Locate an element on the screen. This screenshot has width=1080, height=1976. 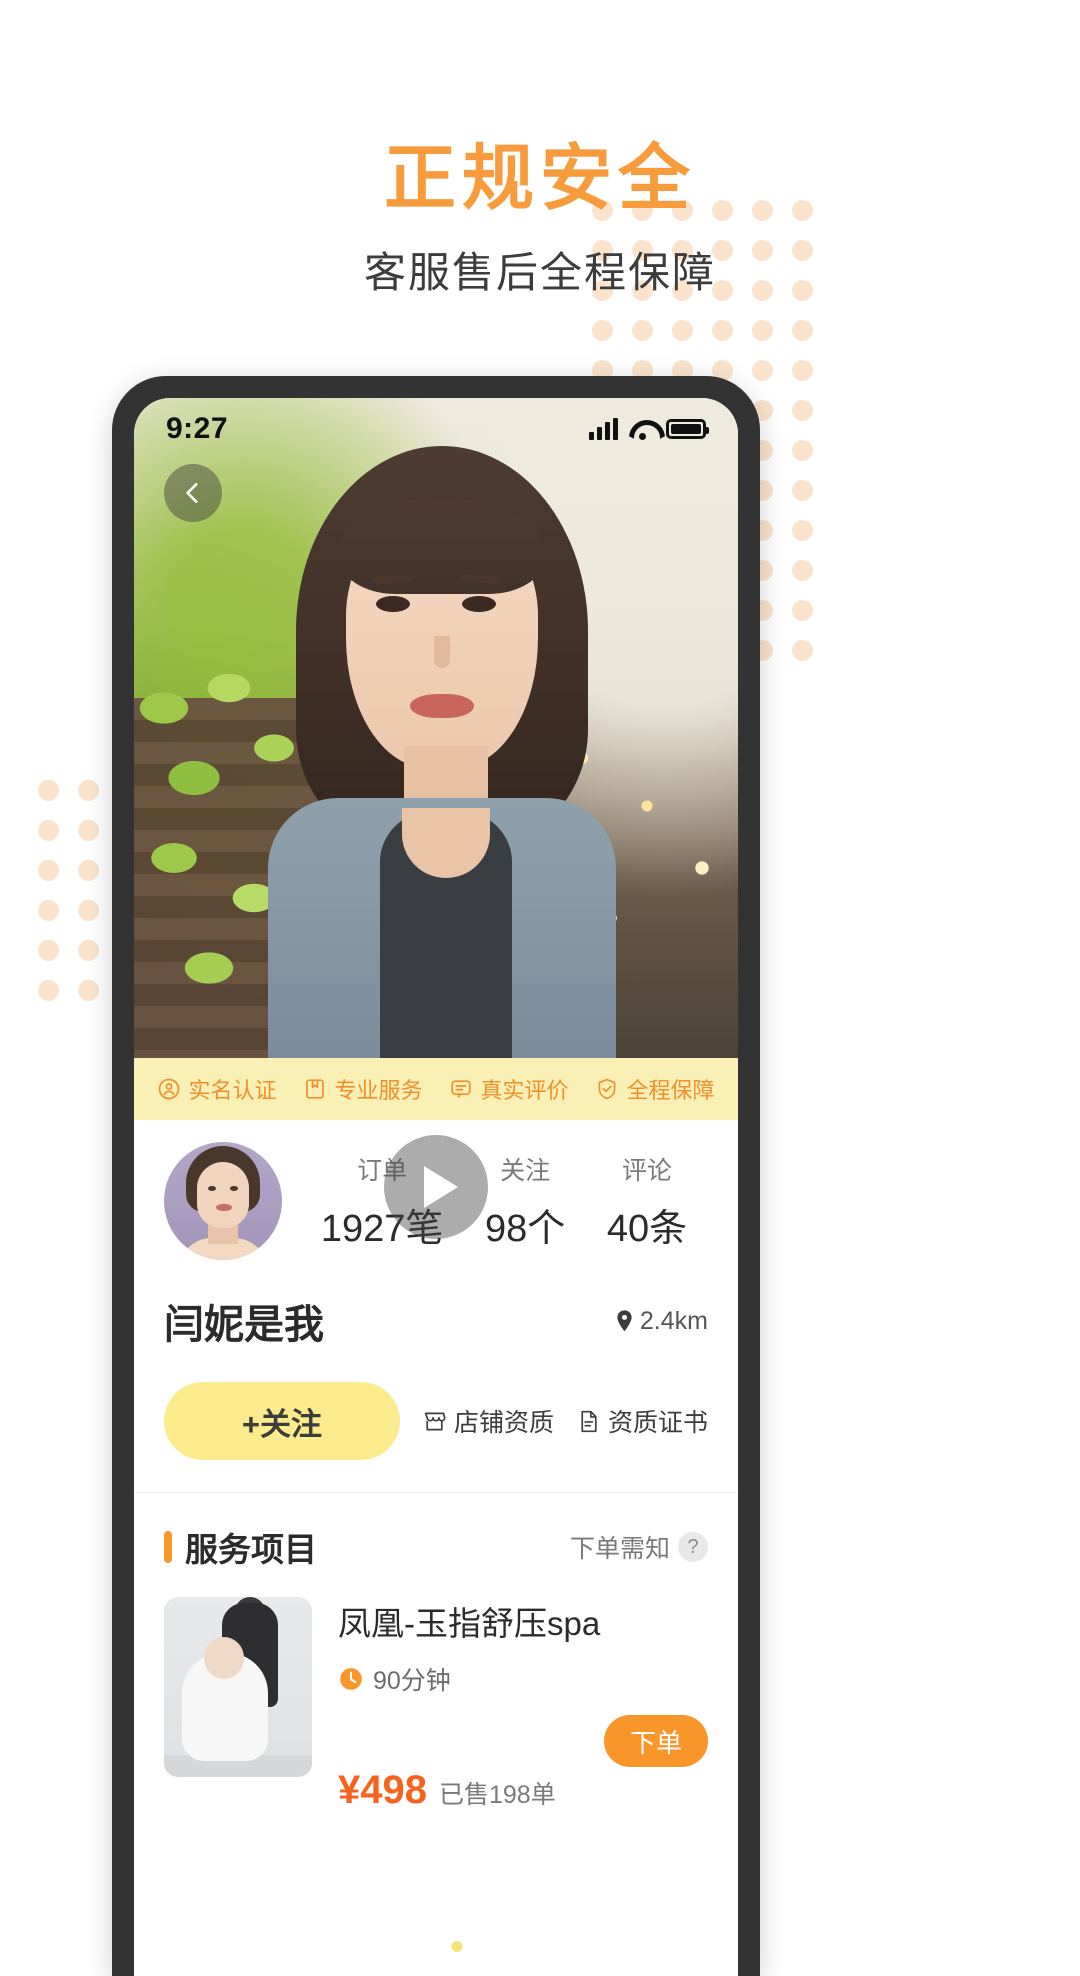
shop-name-row: 闫妮是我 2.4km is located at coordinates (436, 1321).